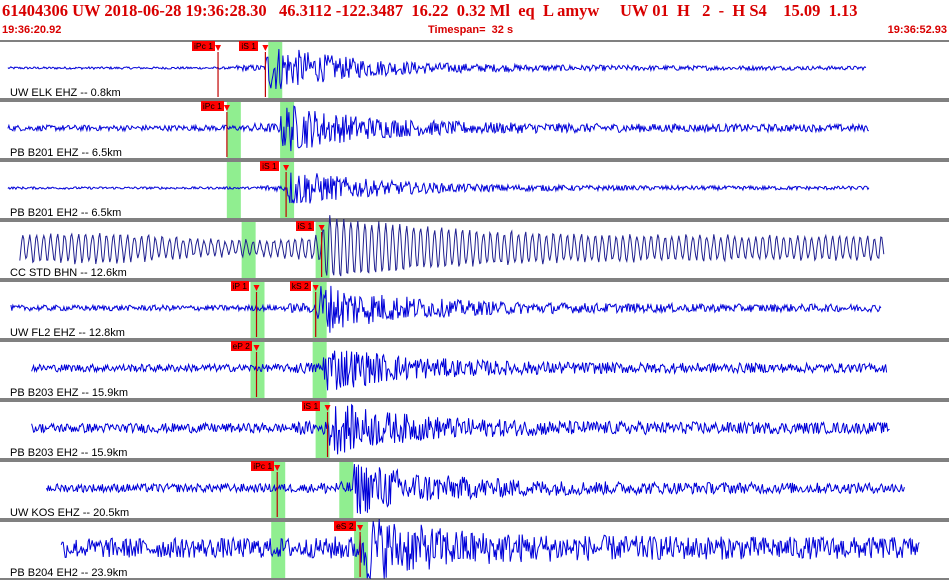 Image resolution: width=949 pixels, height=580 pixels. Describe the element at coordinates (66, 153) in the screenshot. I see `channel-label: PB B201 EHZ -- 6.5km` at that location.